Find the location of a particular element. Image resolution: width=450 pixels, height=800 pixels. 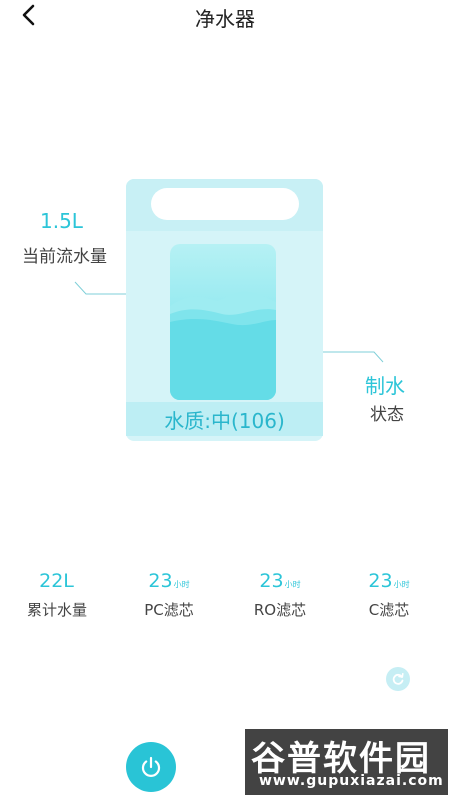

power-icon is located at coordinates (151, 766).